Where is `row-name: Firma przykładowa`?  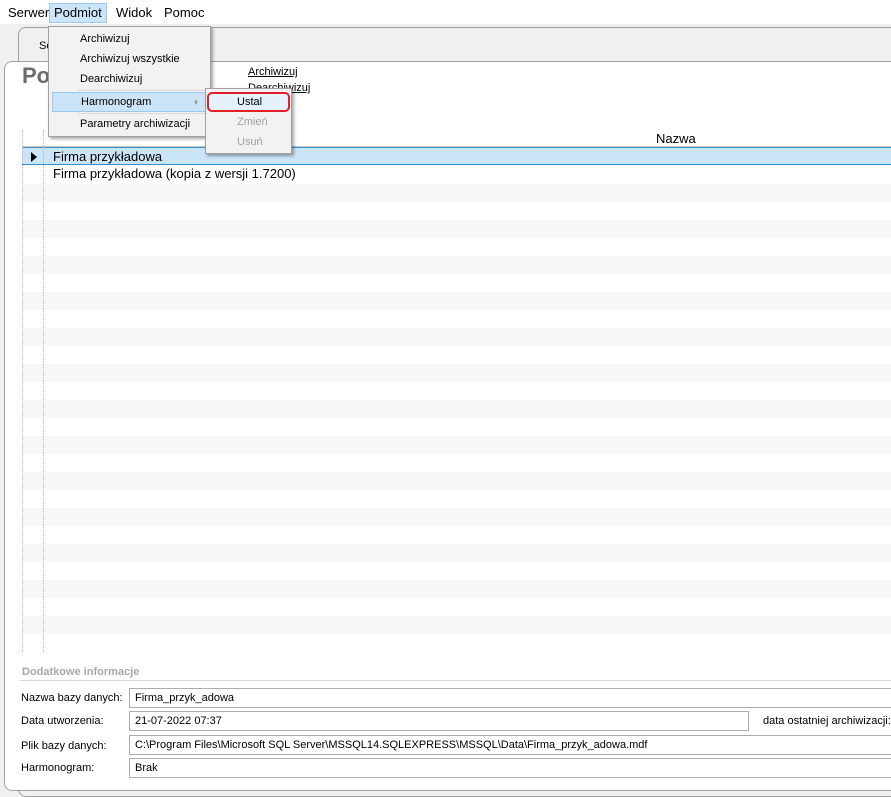 row-name: Firma przykładowa is located at coordinates (108, 156).